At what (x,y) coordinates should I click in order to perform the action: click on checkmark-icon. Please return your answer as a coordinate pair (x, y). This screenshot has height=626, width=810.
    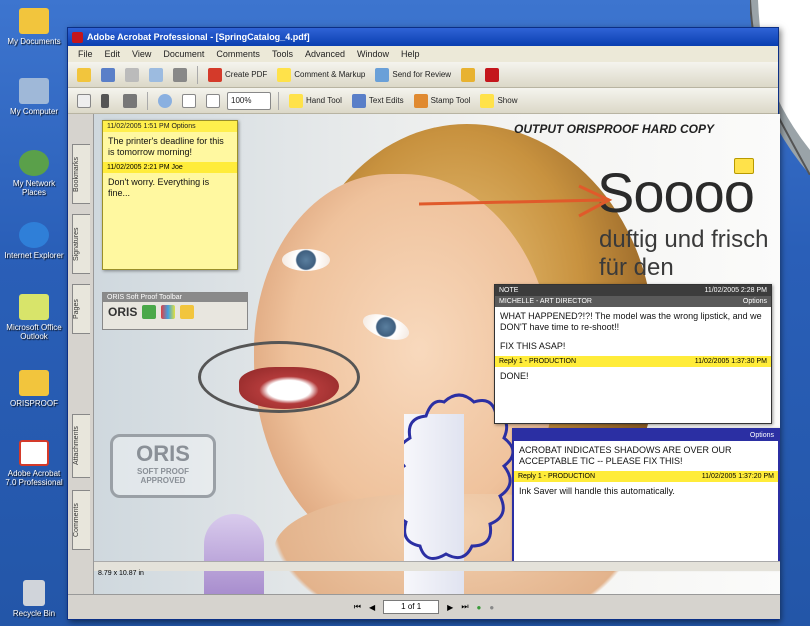
    Looking at the image, I should click on (149, 312).